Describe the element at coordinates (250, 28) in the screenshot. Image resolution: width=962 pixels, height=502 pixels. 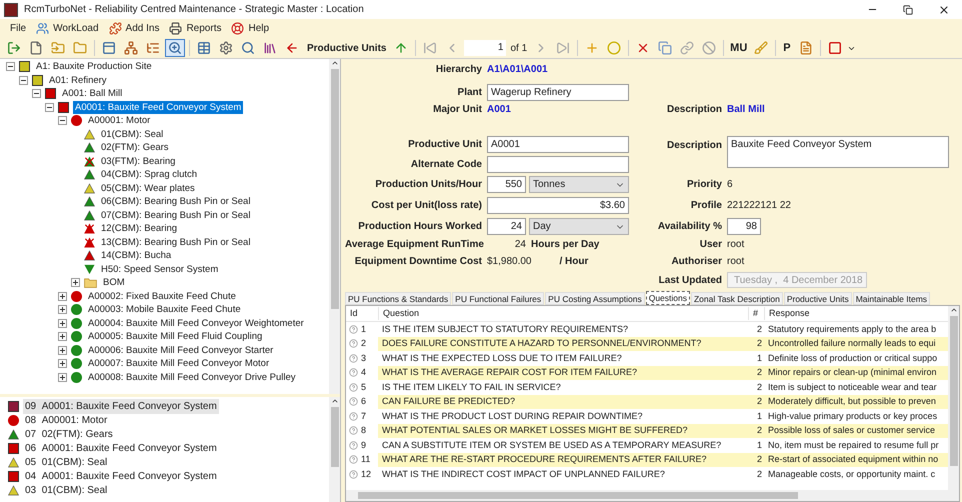
I see `menu-item: Help` at that location.